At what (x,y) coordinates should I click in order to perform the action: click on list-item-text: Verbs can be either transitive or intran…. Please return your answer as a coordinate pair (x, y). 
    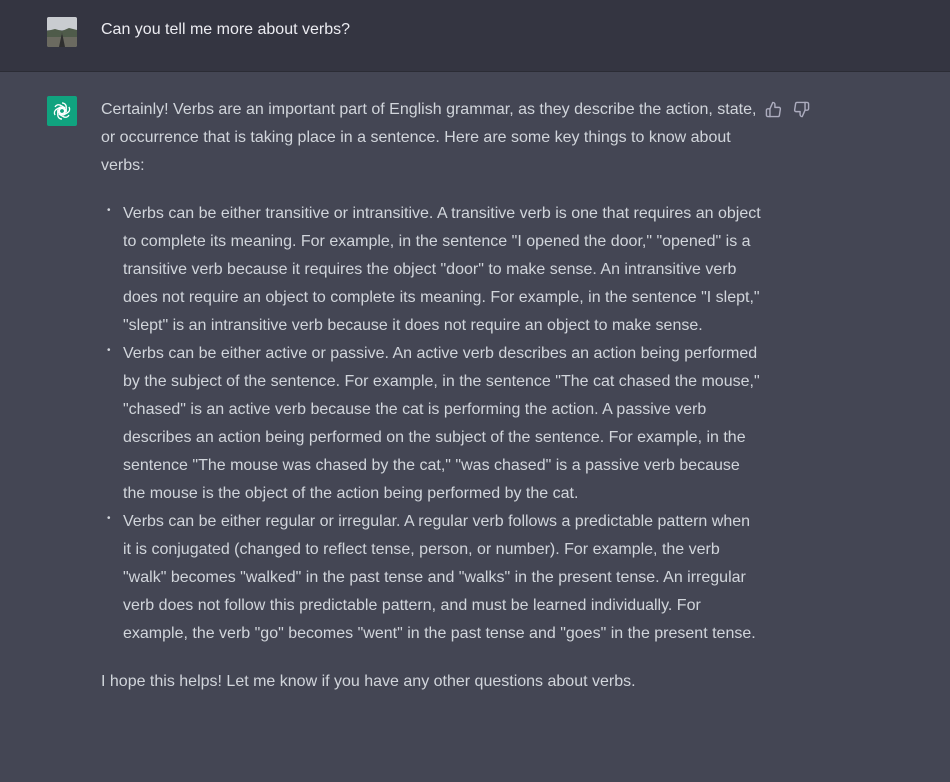
    Looking at the image, I should click on (442, 269).